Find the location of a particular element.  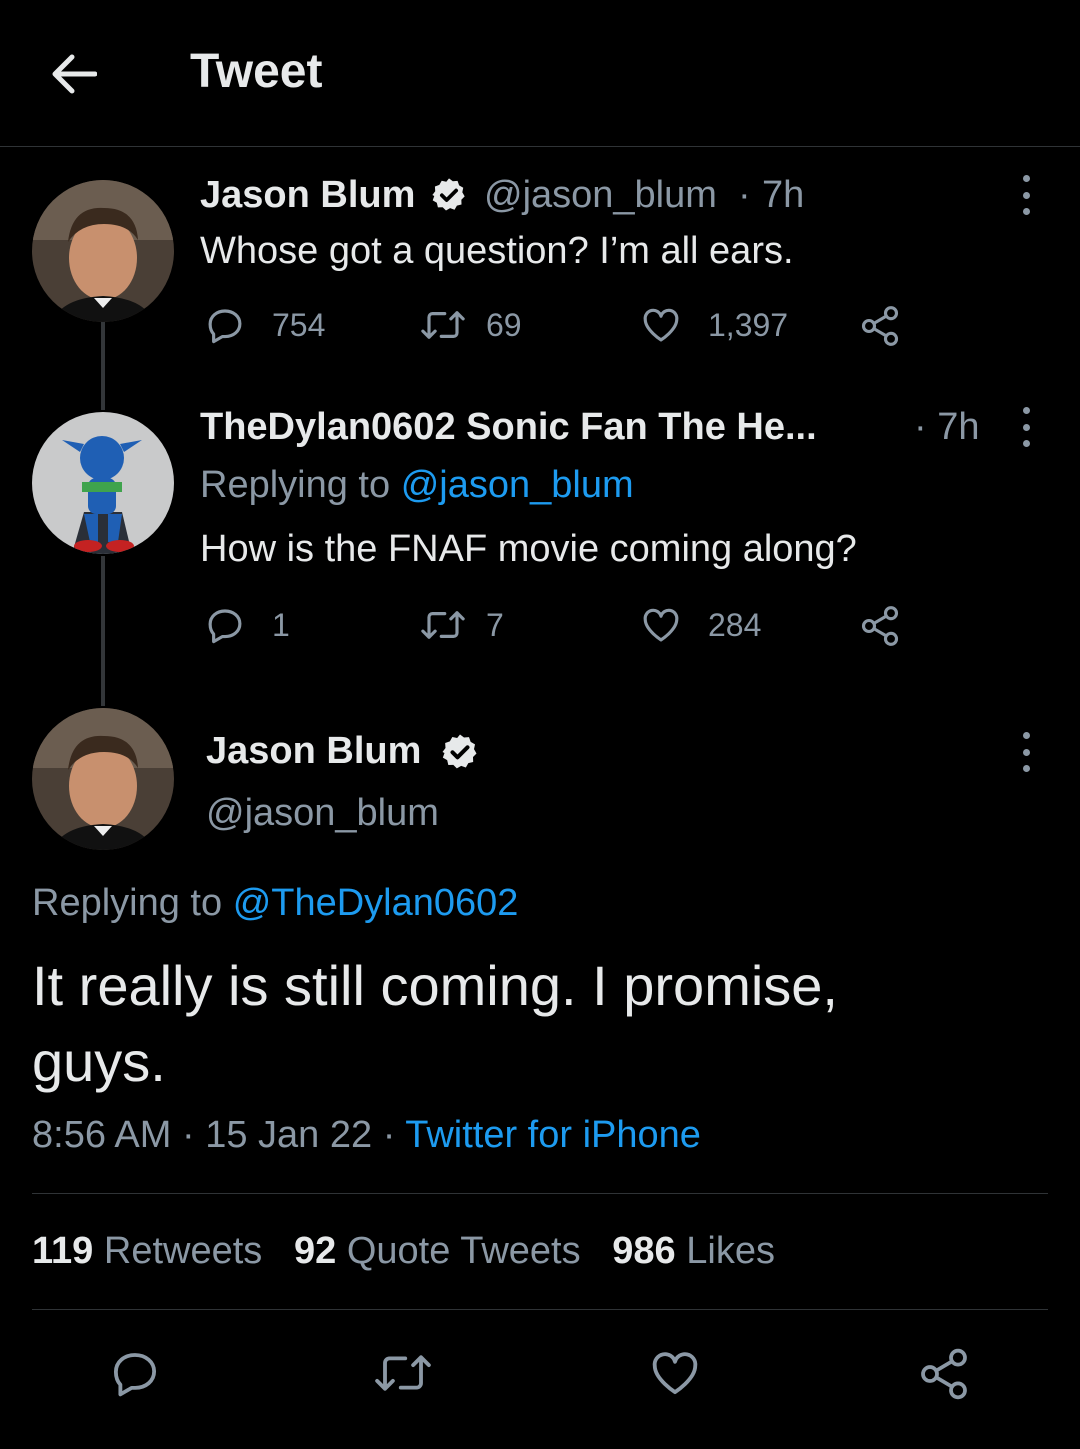

replying-handle-link: @TheDylan0602 is located at coordinates (376, 903).